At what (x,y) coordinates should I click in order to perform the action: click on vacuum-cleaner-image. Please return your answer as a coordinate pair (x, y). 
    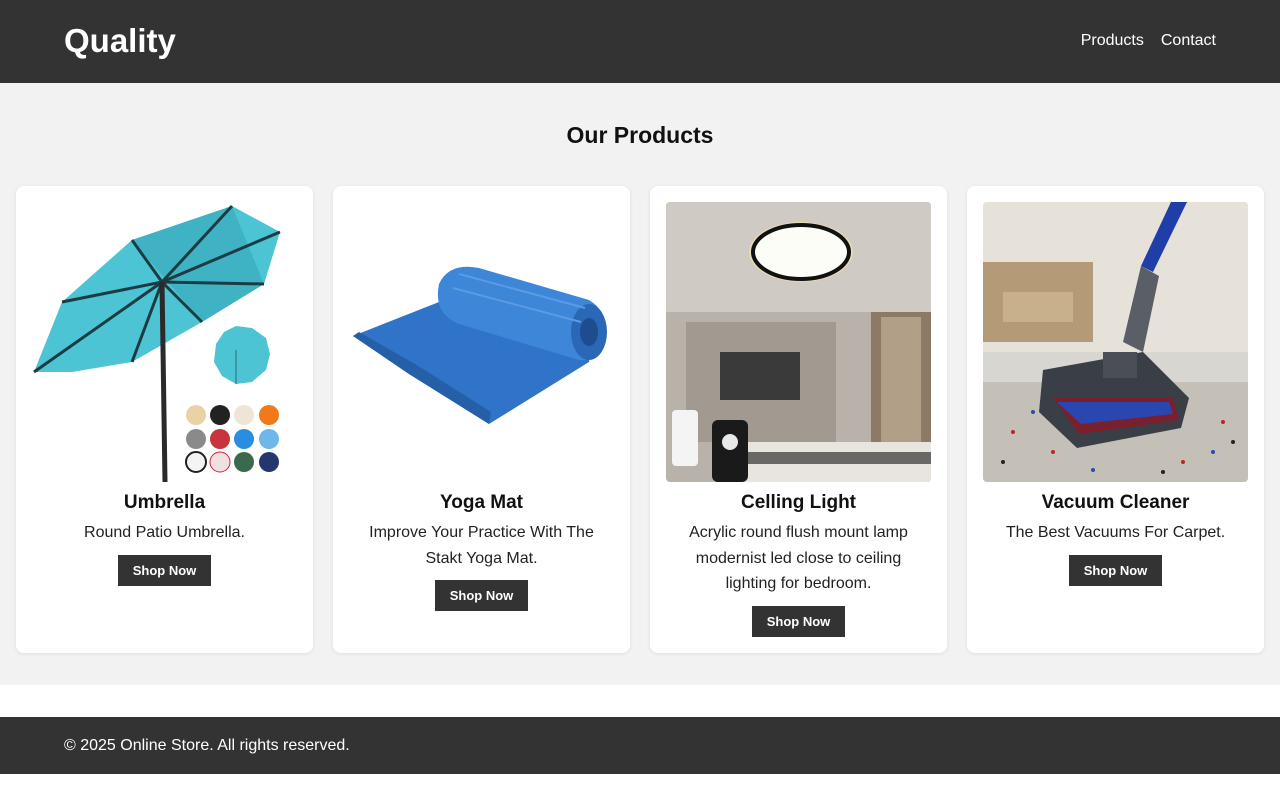
    Looking at the image, I should click on (1115, 342).